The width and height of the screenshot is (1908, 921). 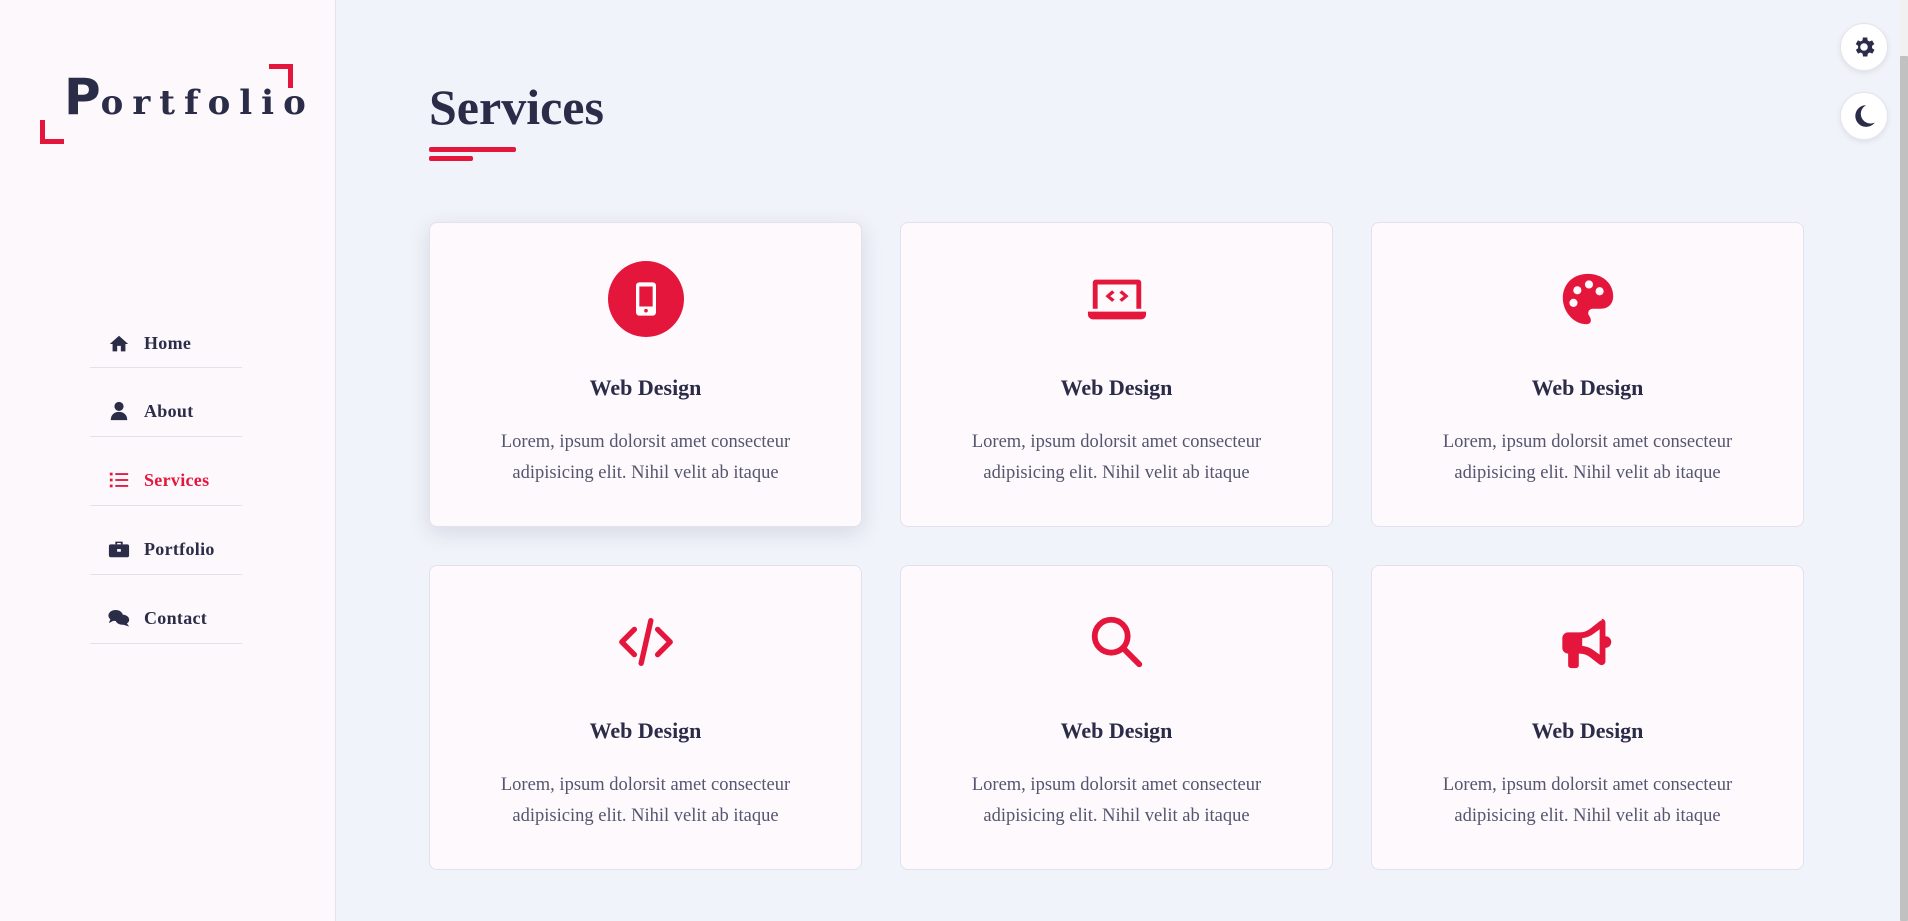 I want to click on page-title: Services, so click(x=516, y=107).